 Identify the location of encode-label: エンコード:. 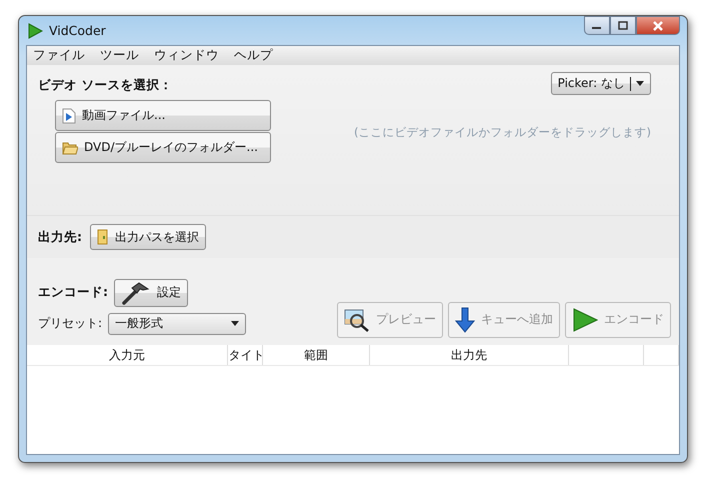
(73, 292).